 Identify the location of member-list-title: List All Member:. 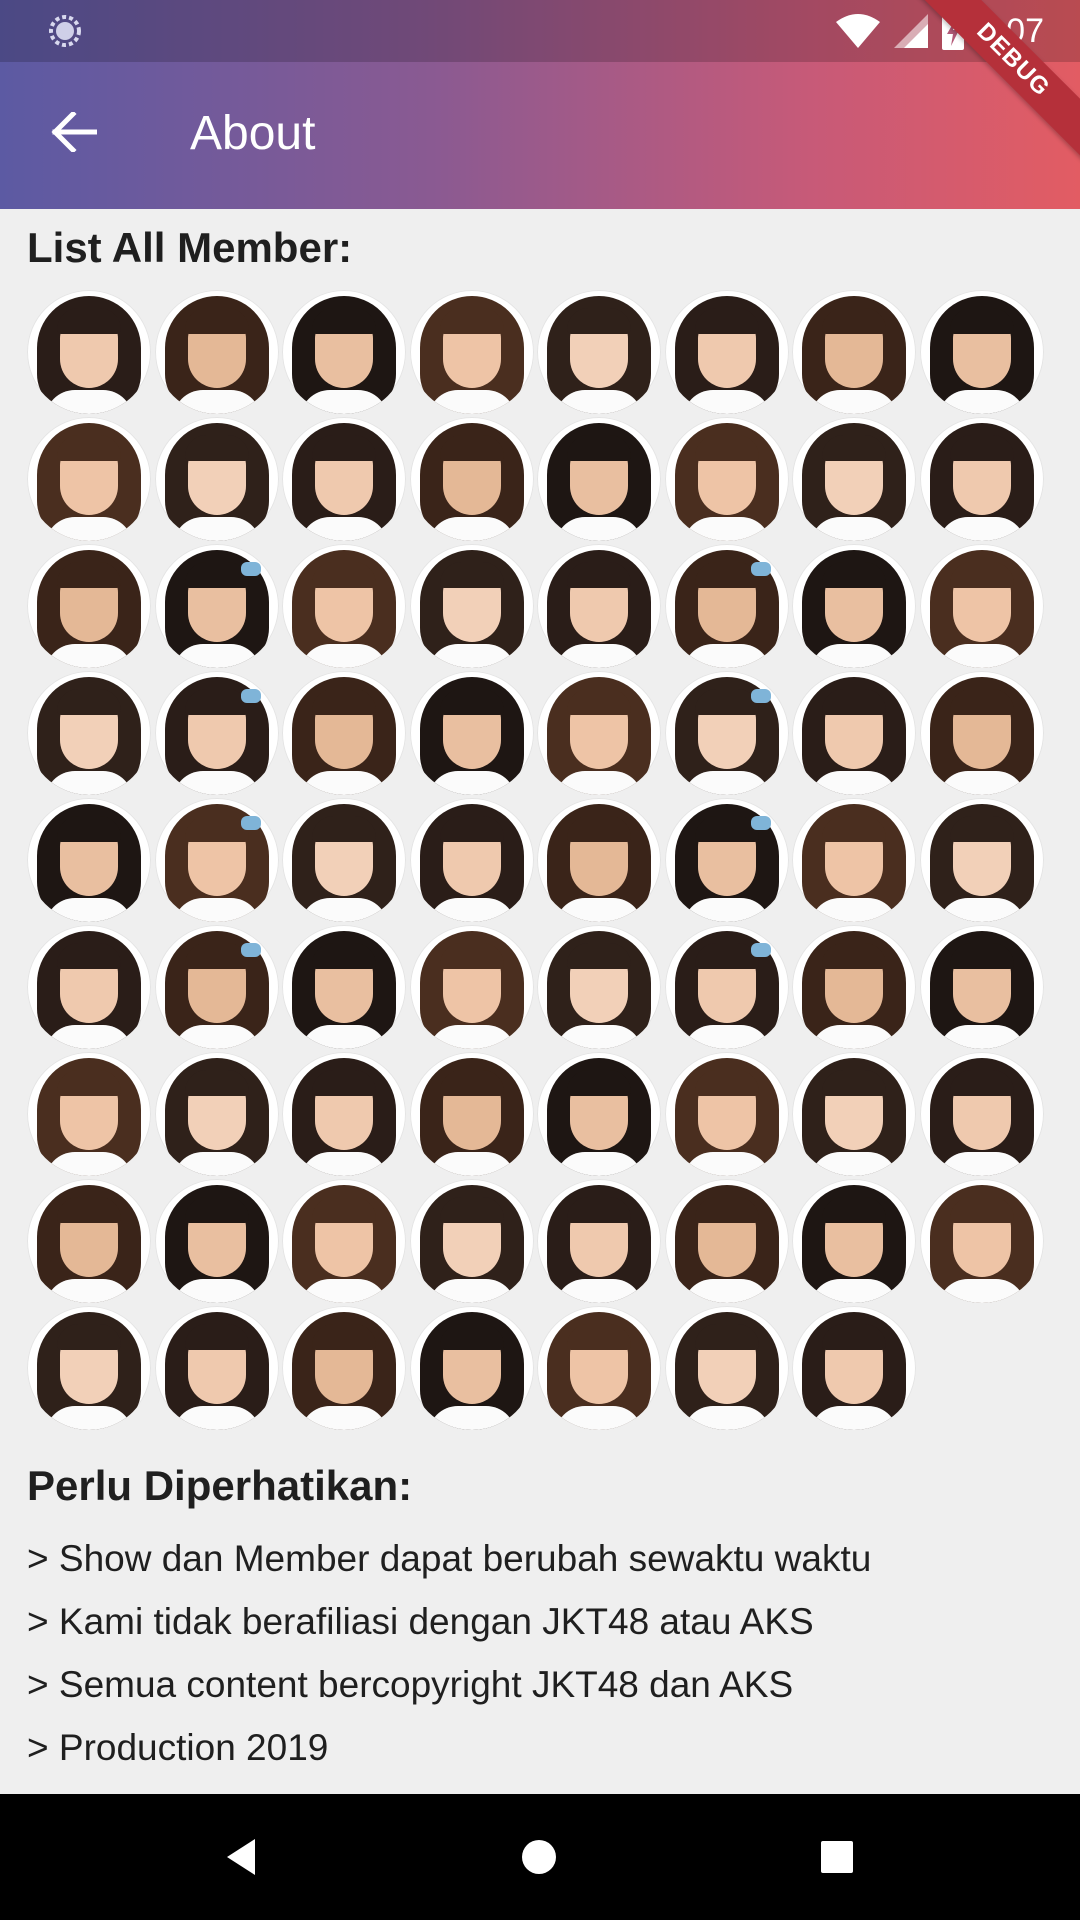
(190, 247).